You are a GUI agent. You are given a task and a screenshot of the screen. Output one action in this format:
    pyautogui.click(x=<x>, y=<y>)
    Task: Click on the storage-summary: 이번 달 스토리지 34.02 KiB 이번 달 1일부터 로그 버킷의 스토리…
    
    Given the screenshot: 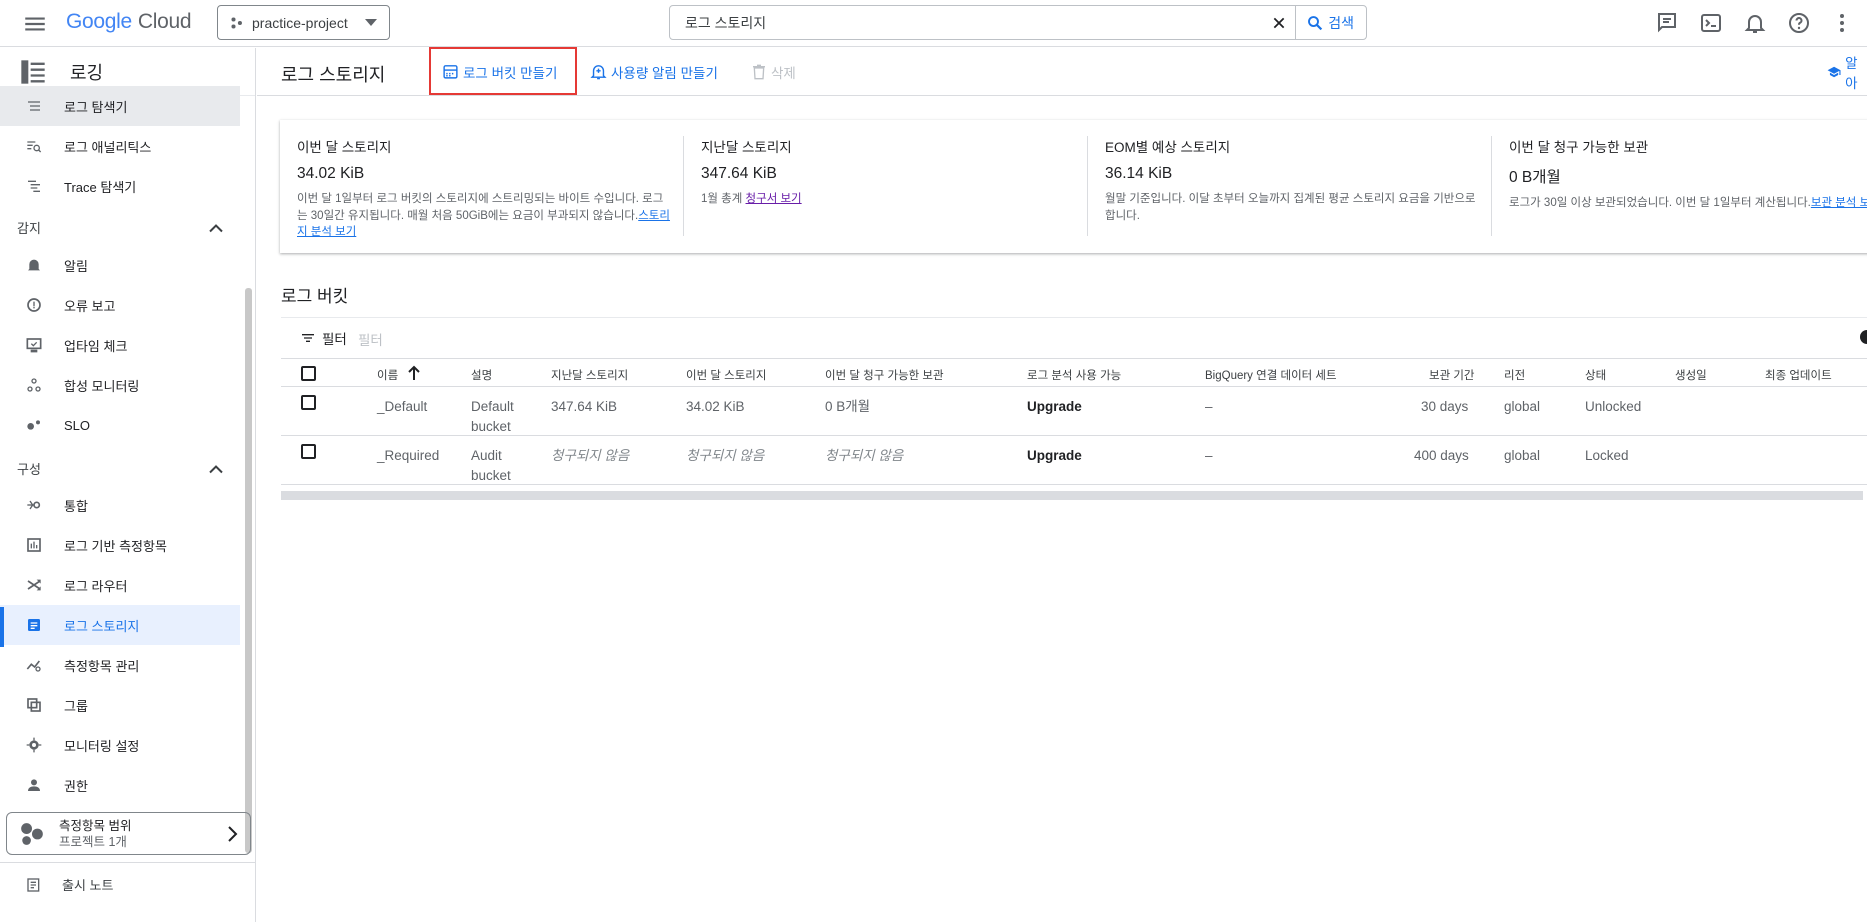 What is the action you would take?
    pyautogui.click(x=1073, y=186)
    